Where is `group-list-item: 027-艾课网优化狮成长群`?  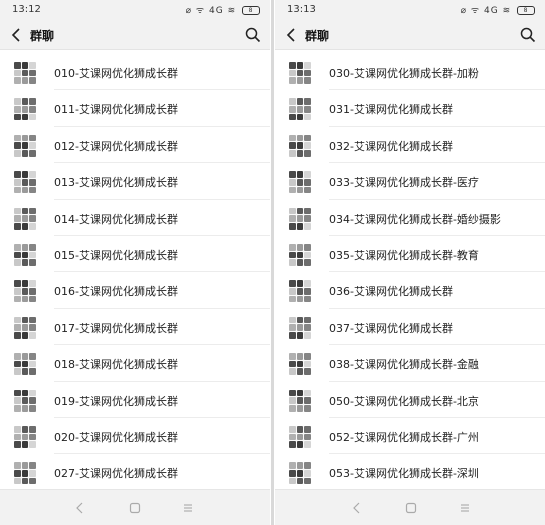
group-list-item: 027-艾课网优化狮成长群 is located at coordinates (135, 472).